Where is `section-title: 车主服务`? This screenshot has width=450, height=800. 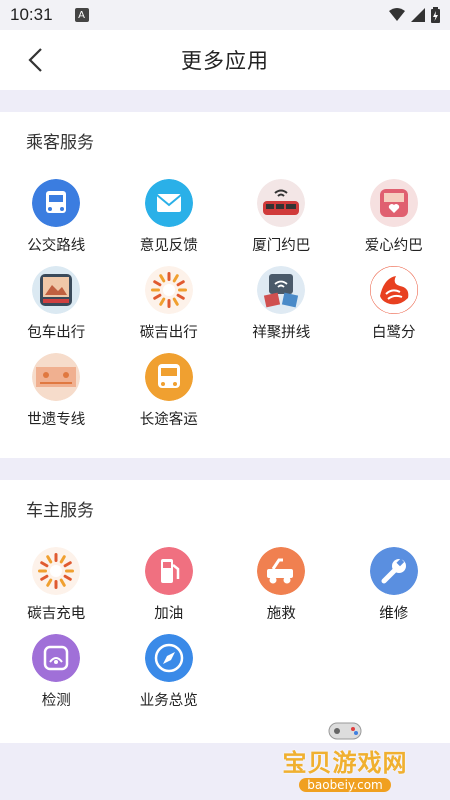 section-title: 车主服务 is located at coordinates (60, 511).